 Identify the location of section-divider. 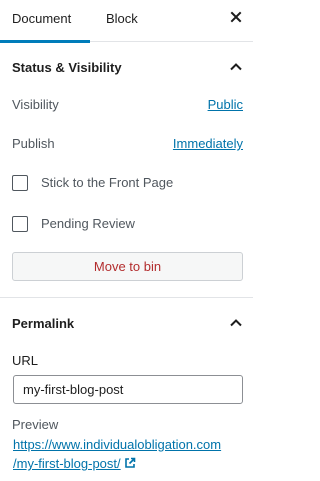
(126, 297).